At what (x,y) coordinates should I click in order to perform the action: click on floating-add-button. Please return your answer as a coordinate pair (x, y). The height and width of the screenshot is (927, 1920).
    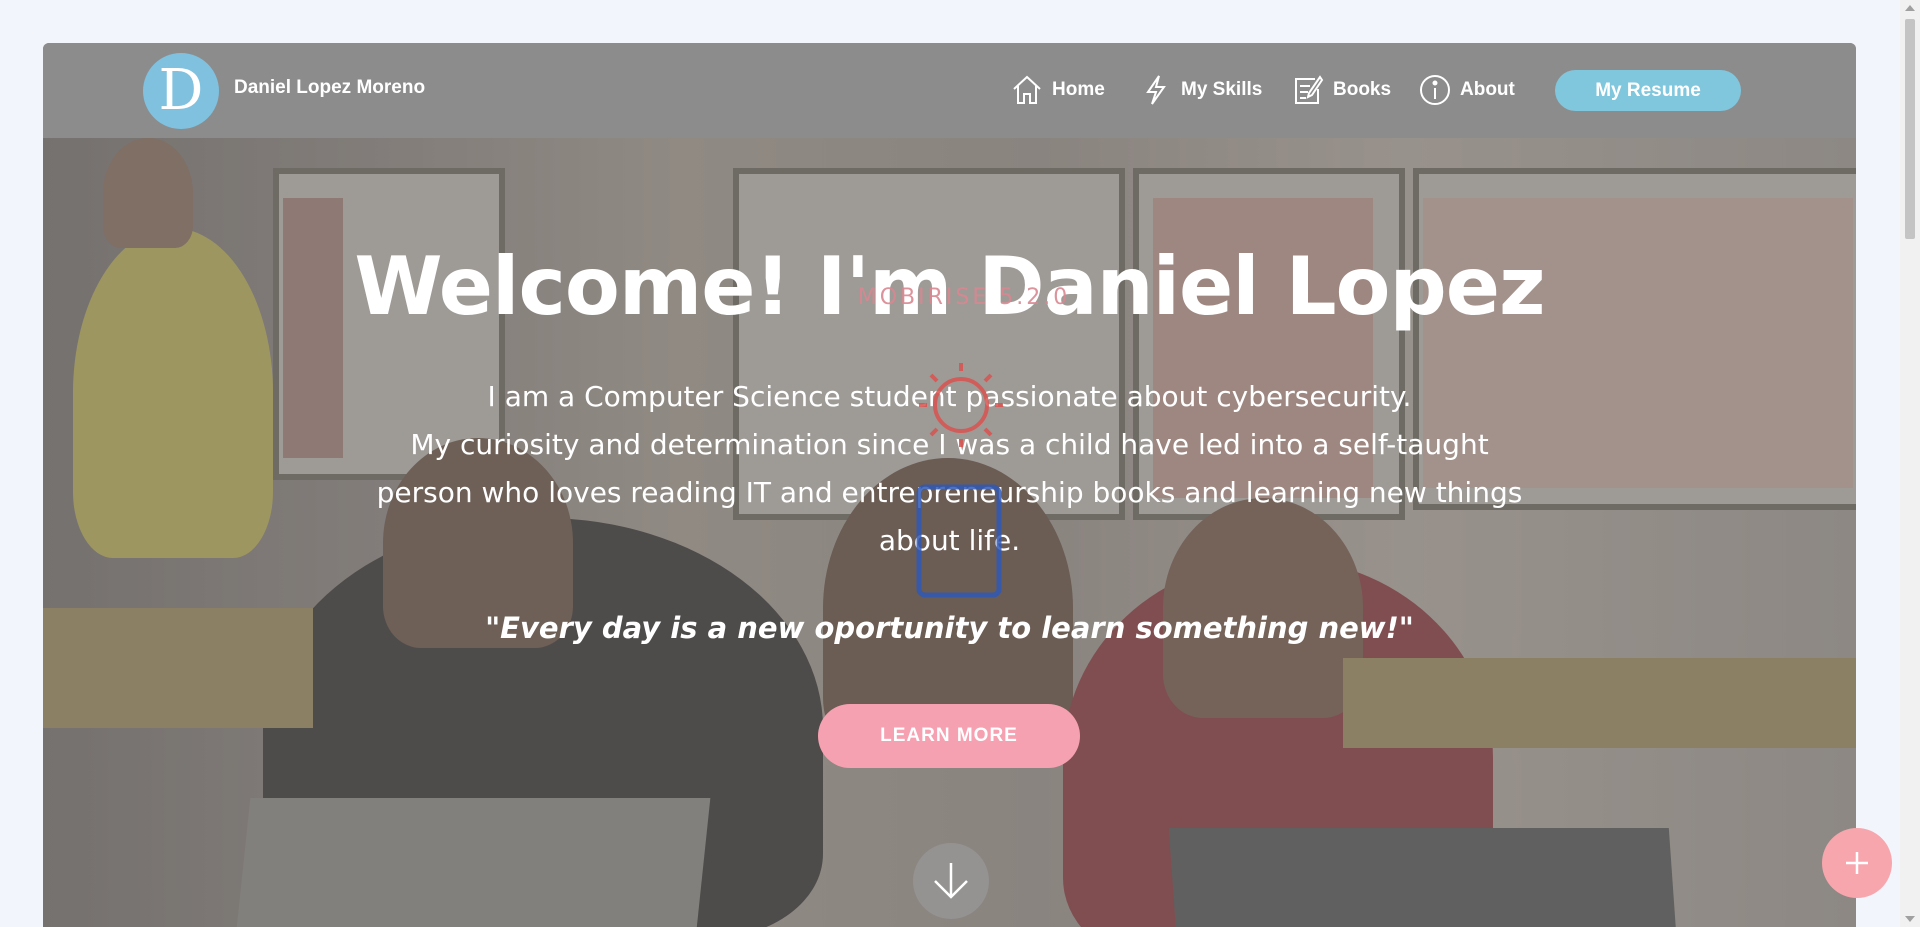
    Looking at the image, I should click on (1857, 863).